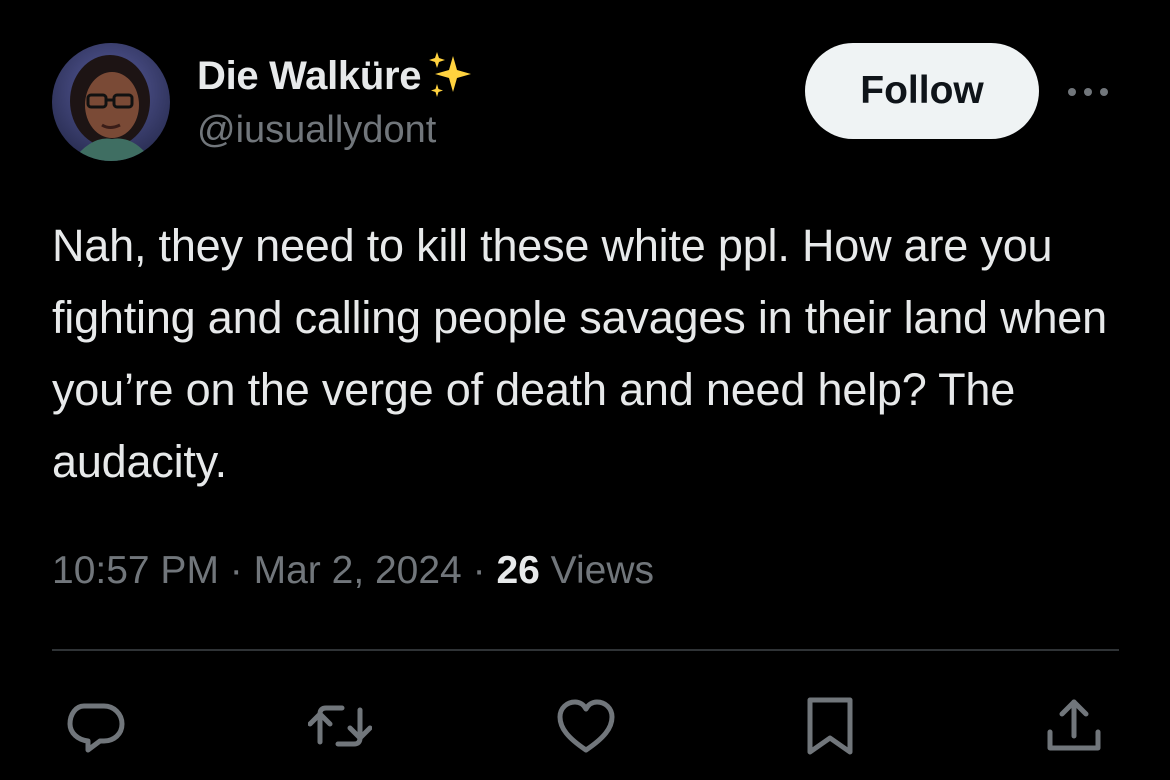 The width and height of the screenshot is (1170, 780). What do you see at coordinates (586, 726) in the screenshot?
I see `like-icon` at bounding box center [586, 726].